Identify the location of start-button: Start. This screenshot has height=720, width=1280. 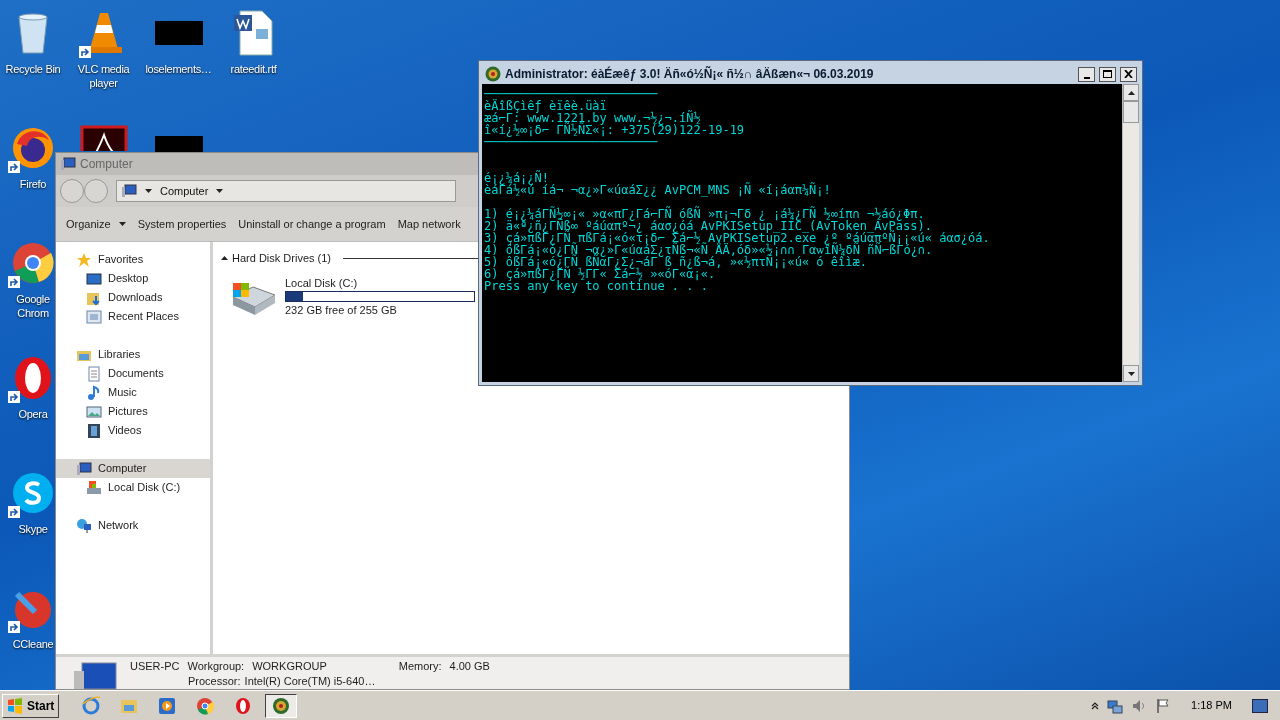
(31, 705).